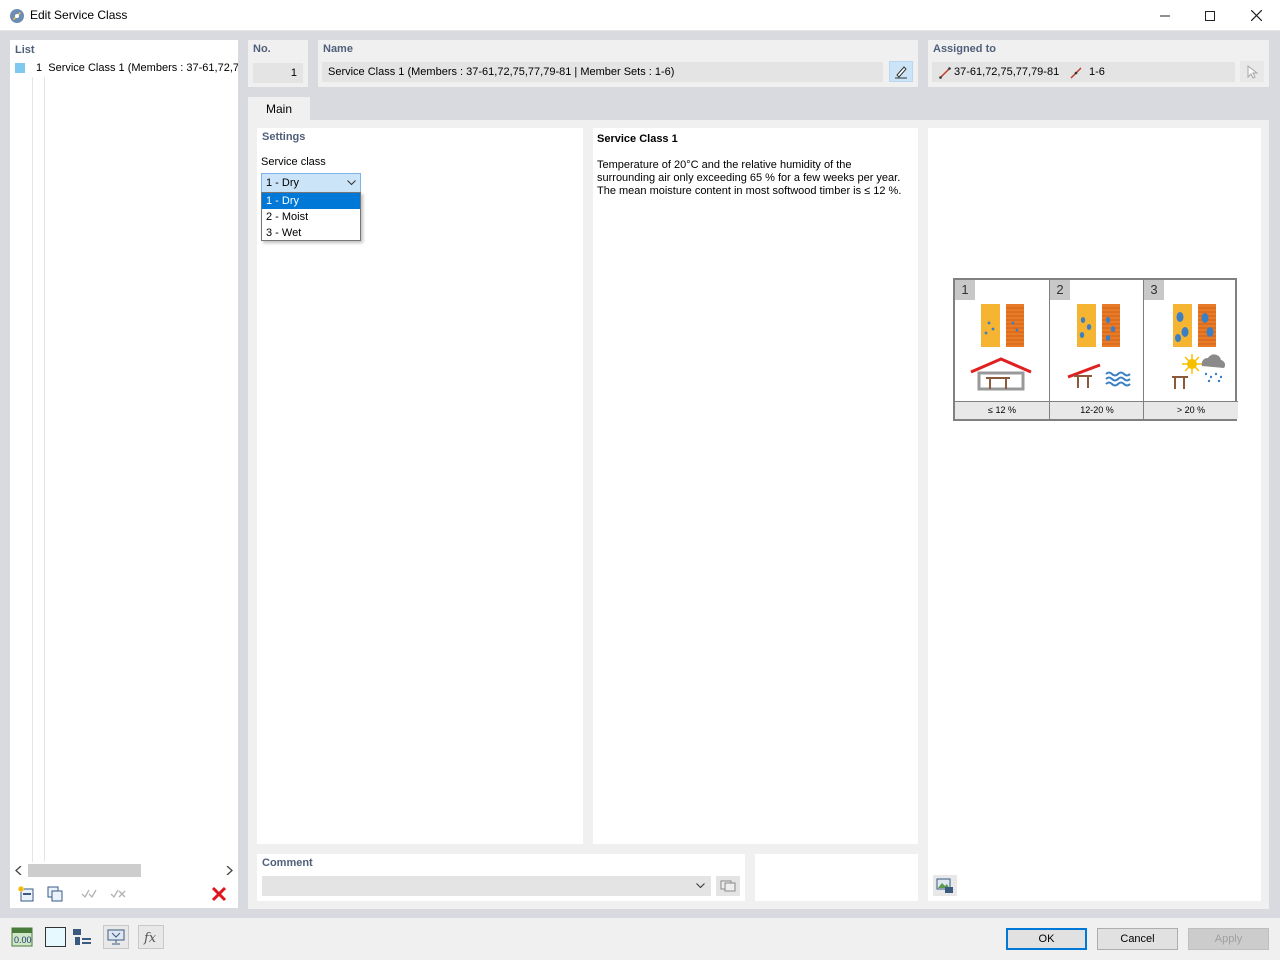 The image size is (1280, 960). I want to click on tree-view-icon, so click(82, 937).